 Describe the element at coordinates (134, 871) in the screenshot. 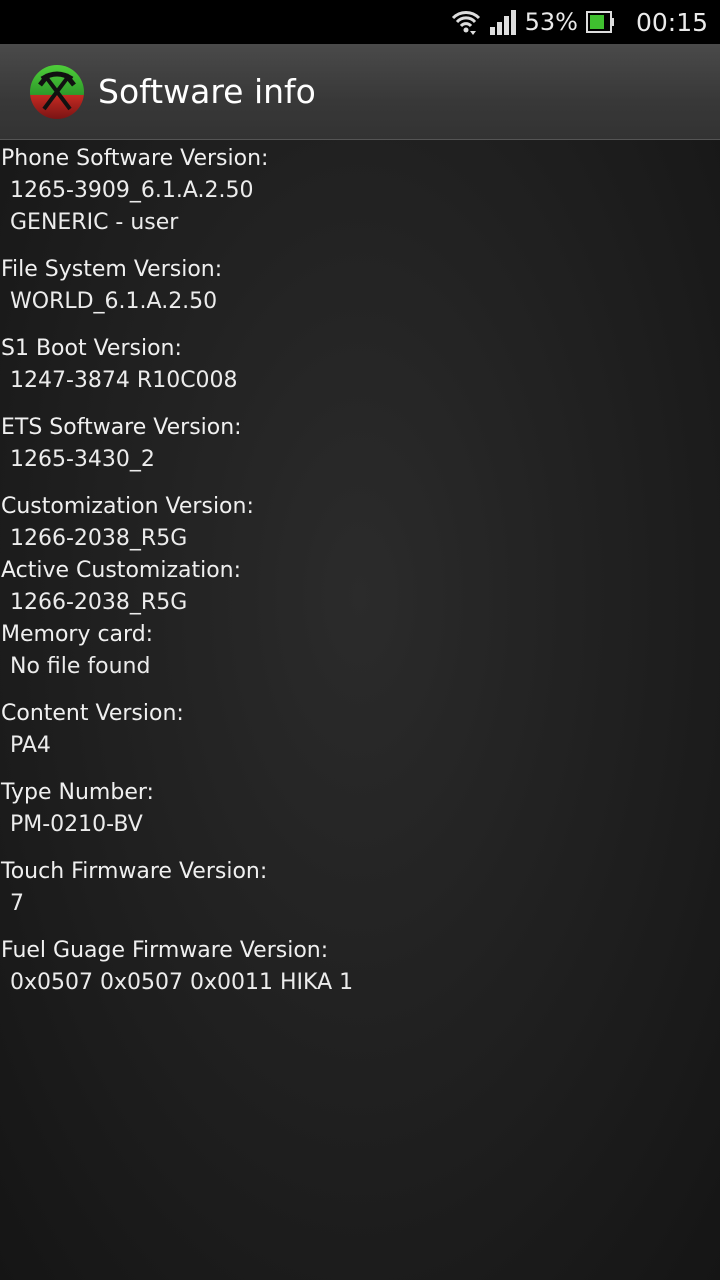

I see `info-label: Touch Firmware Version:` at that location.